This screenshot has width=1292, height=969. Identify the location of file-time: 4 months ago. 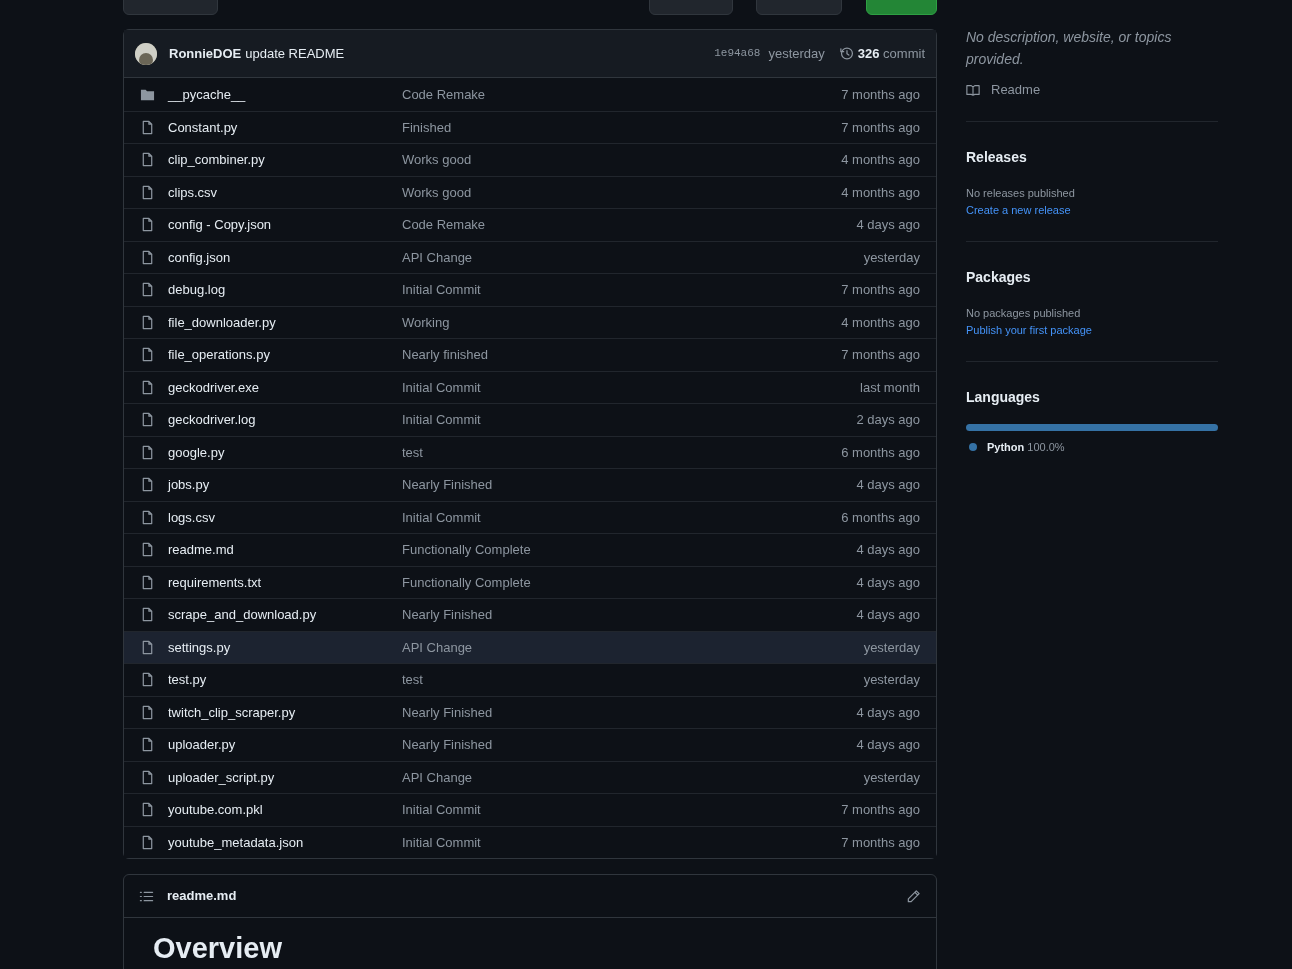
(880, 322).